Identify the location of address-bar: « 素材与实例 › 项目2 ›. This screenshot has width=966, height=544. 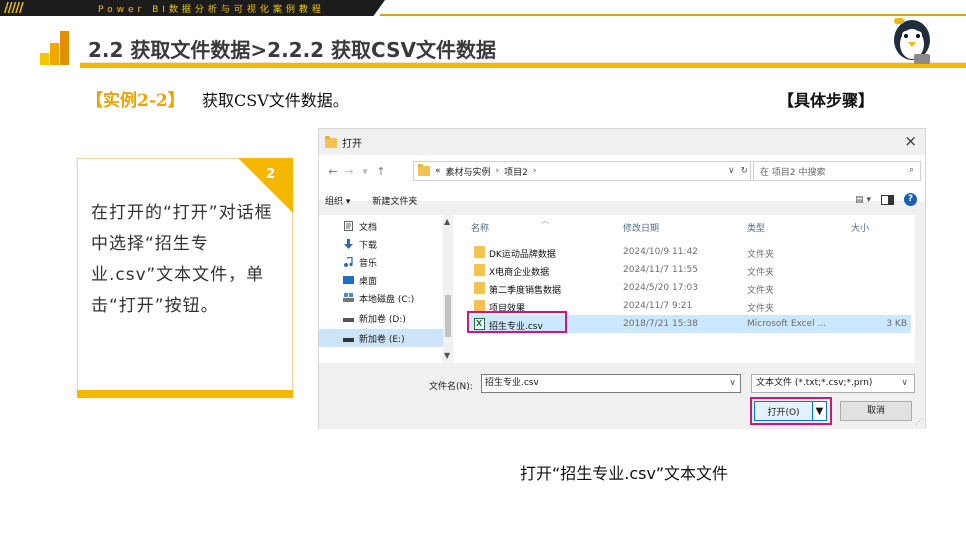
(582, 171).